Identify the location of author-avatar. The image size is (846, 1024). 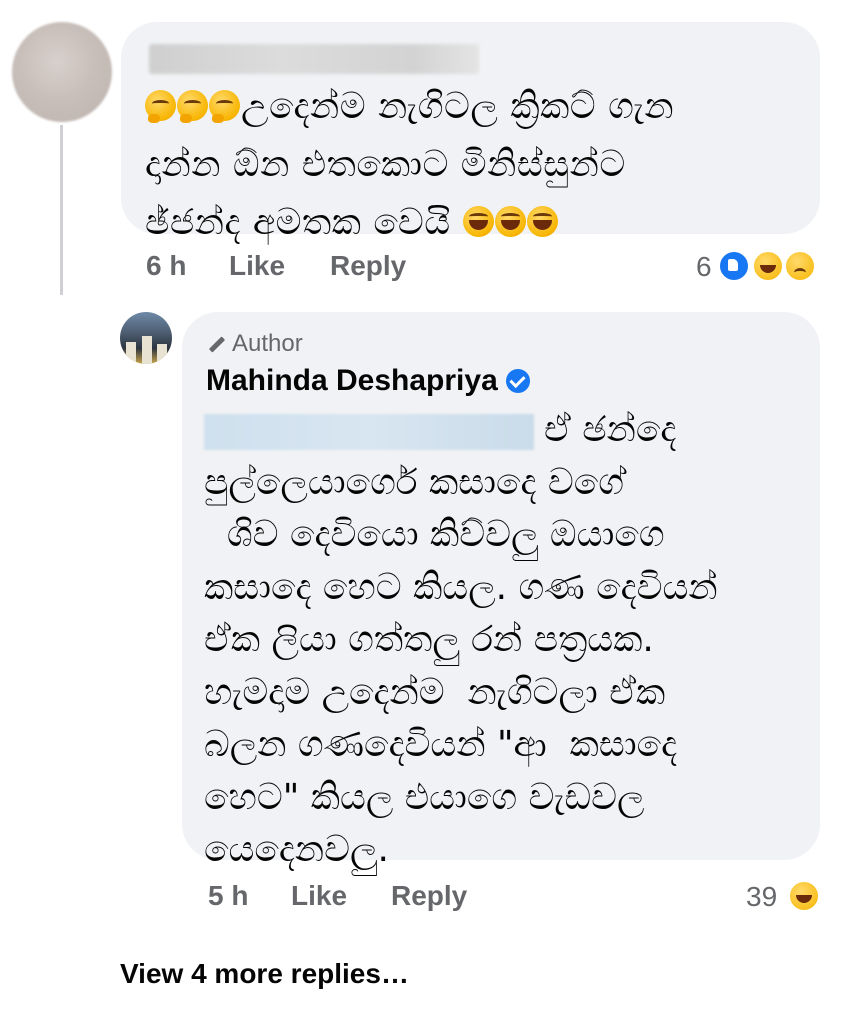
(146, 338).